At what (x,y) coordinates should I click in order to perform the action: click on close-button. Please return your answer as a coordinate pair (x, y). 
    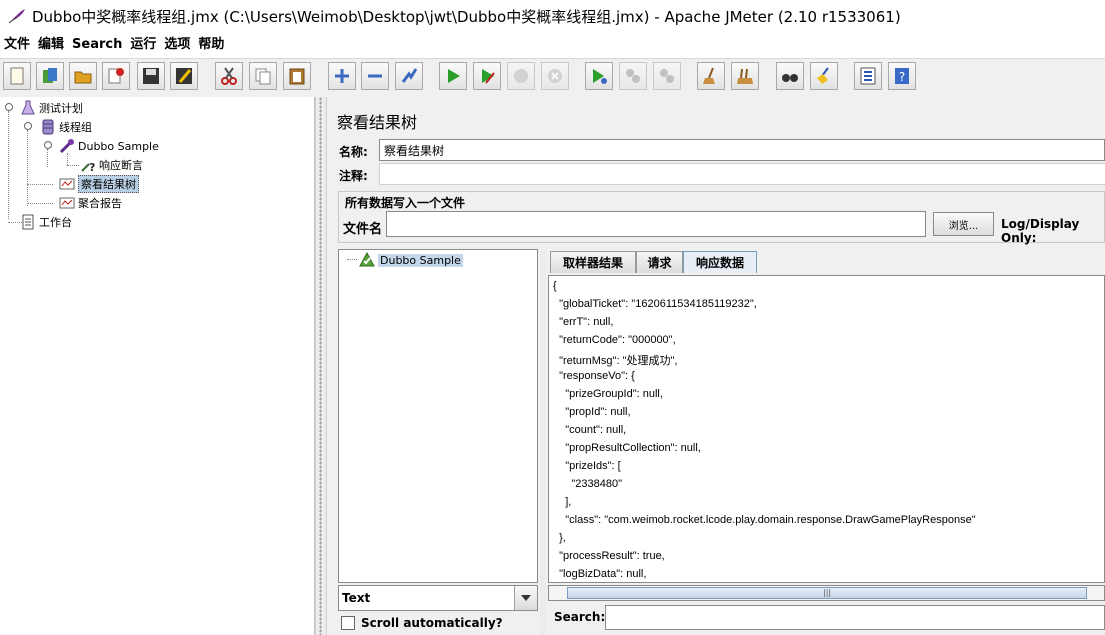
    Looking at the image, I should click on (116, 76).